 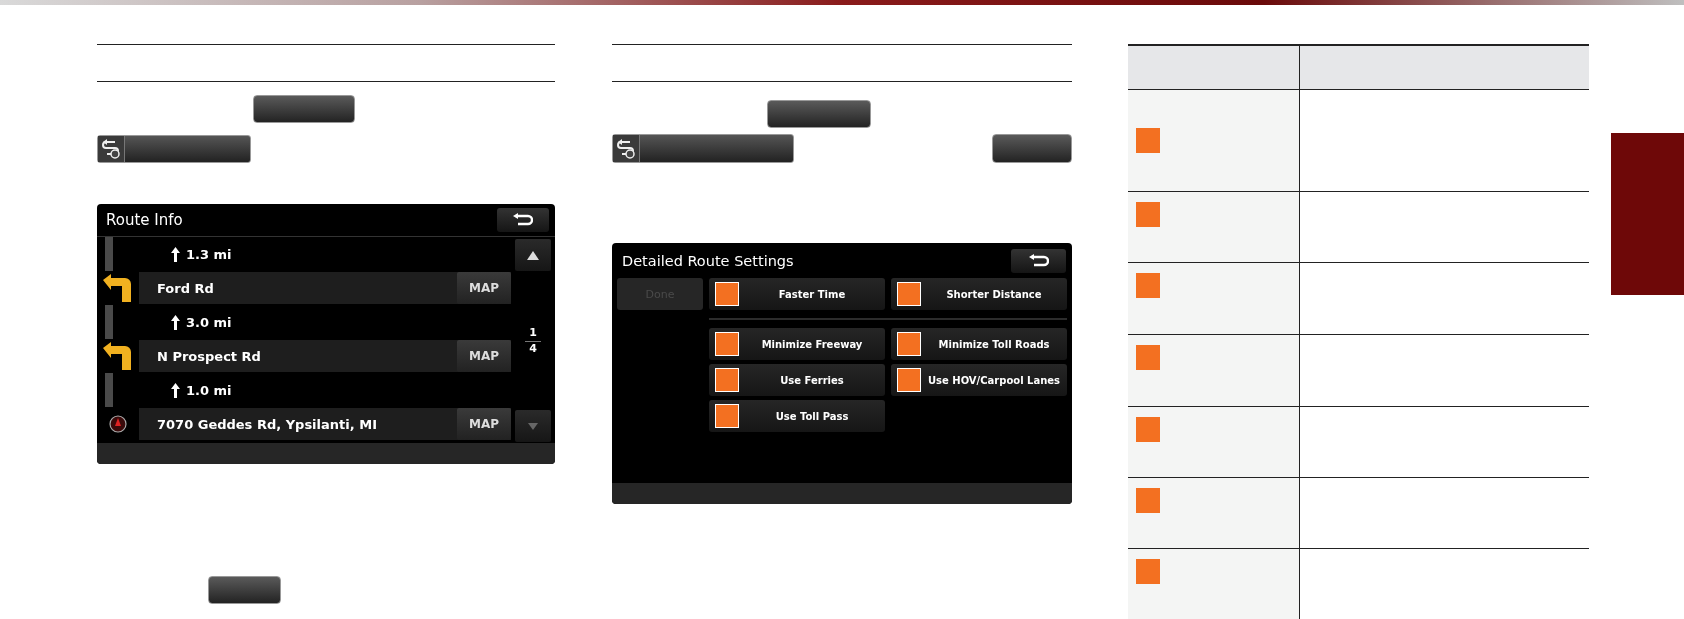 I want to click on option-button: Minimize Freeway, so click(x=797, y=344).